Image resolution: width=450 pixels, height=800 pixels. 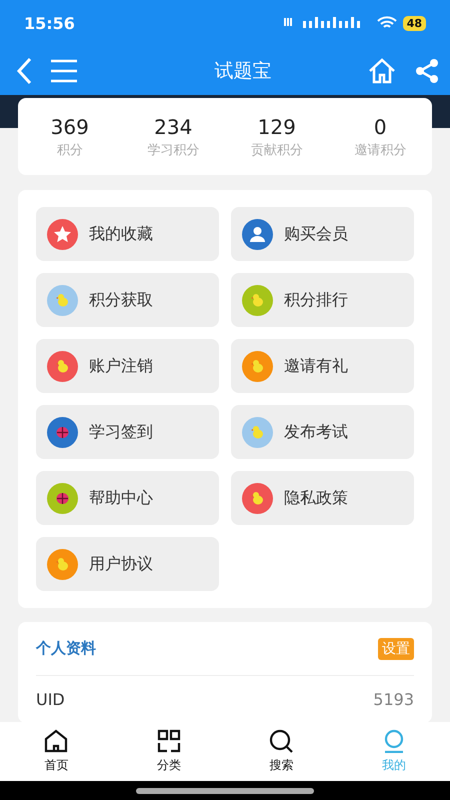 What do you see at coordinates (127, 234) in the screenshot?
I see `menu-item: 我的收藏` at bounding box center [127, 234].